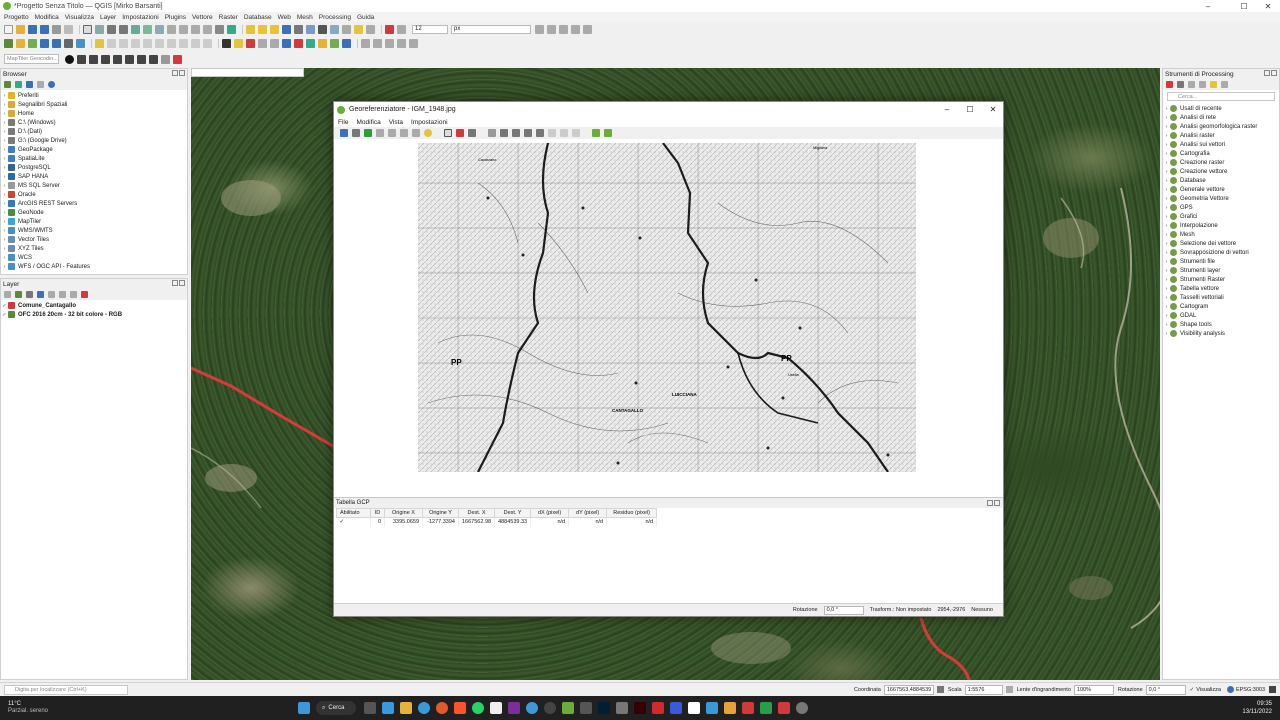  What do you see at coordinates (153, 59) in the screenshot?
I see `digitize-ellipse-icon` at bounding box center [153, 59].